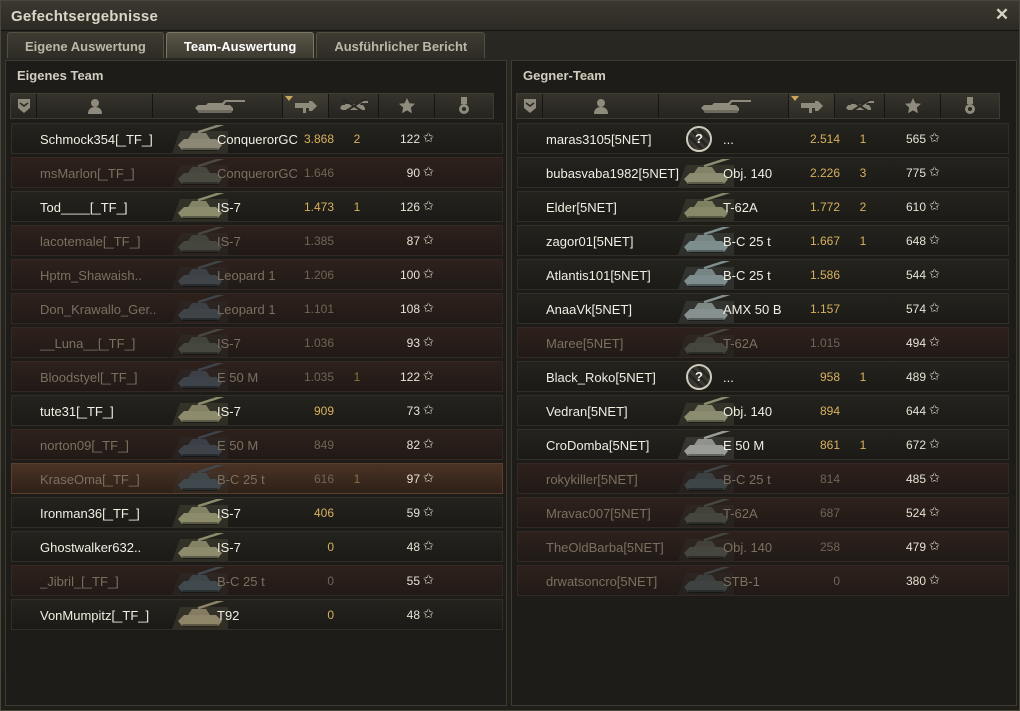 The image size is (1020, 711). Describe the element at coordinates (257, 443) in the screenshot. I see `player-row: norton09[_TF_] E 50 M 849 82 ✩` at that location.